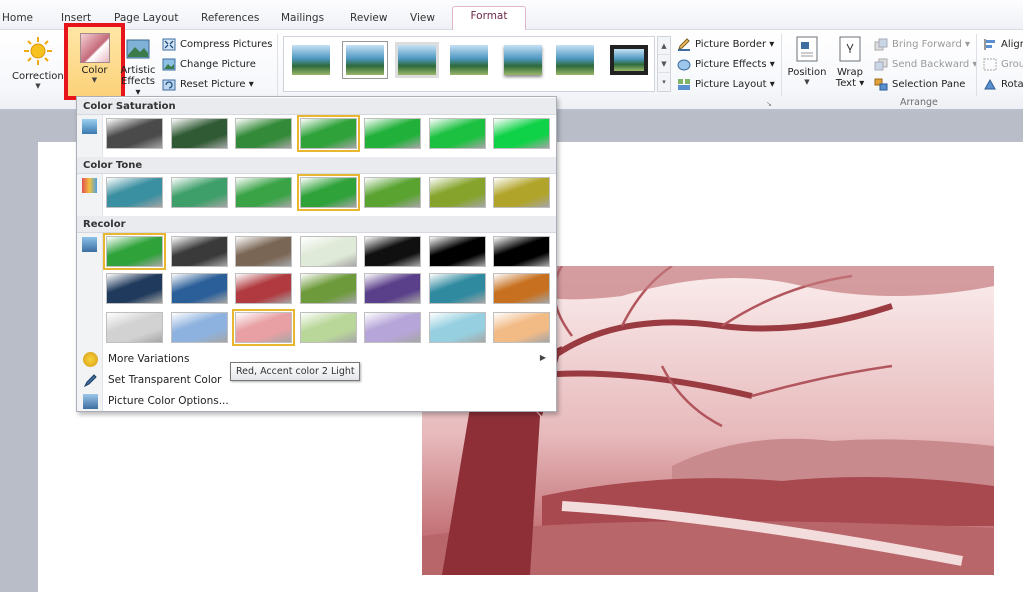 This screenshot has width=1023, height=592. I want to click on tab-home: Home, so click(17, 19).